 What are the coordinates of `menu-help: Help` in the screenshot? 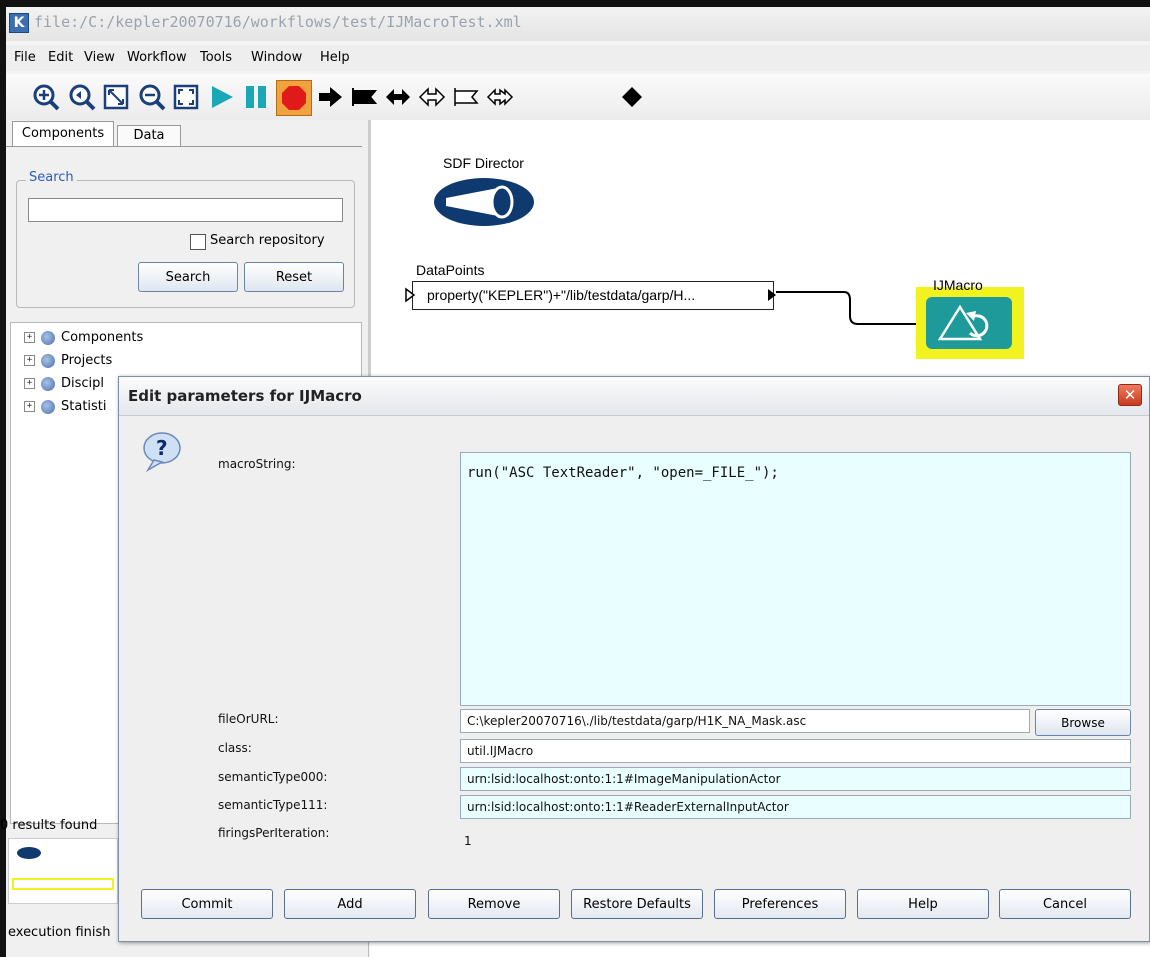 It's located at (335, 57).